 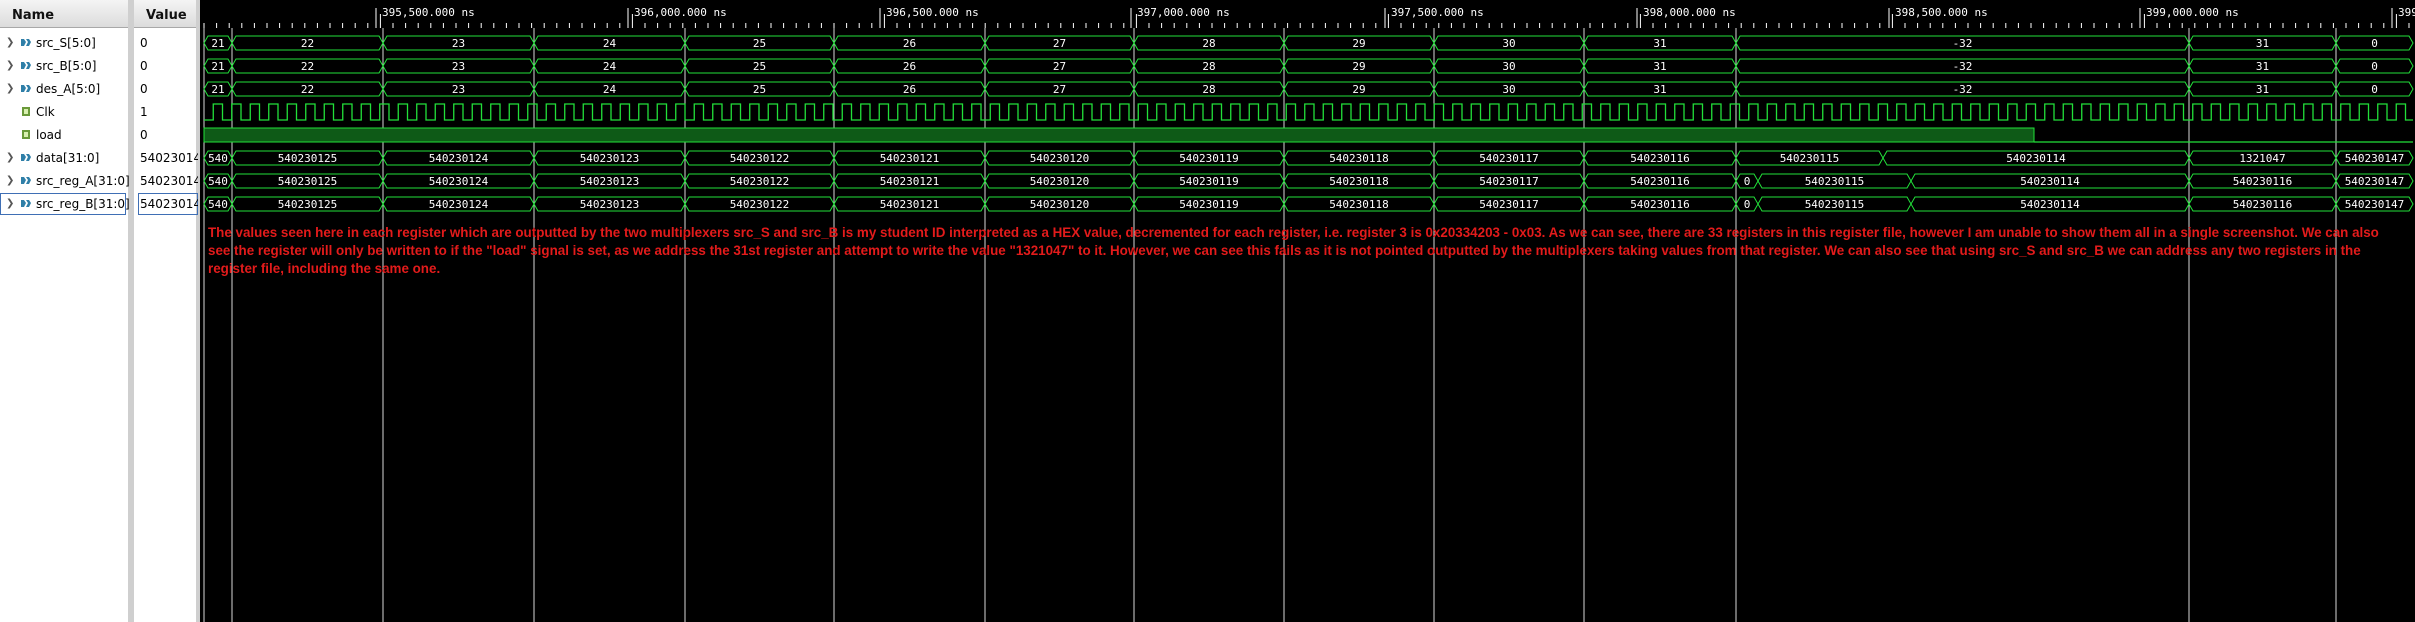 I want to click on signal-row-data: ❯ data[31:0], so click(x=64, y=158).